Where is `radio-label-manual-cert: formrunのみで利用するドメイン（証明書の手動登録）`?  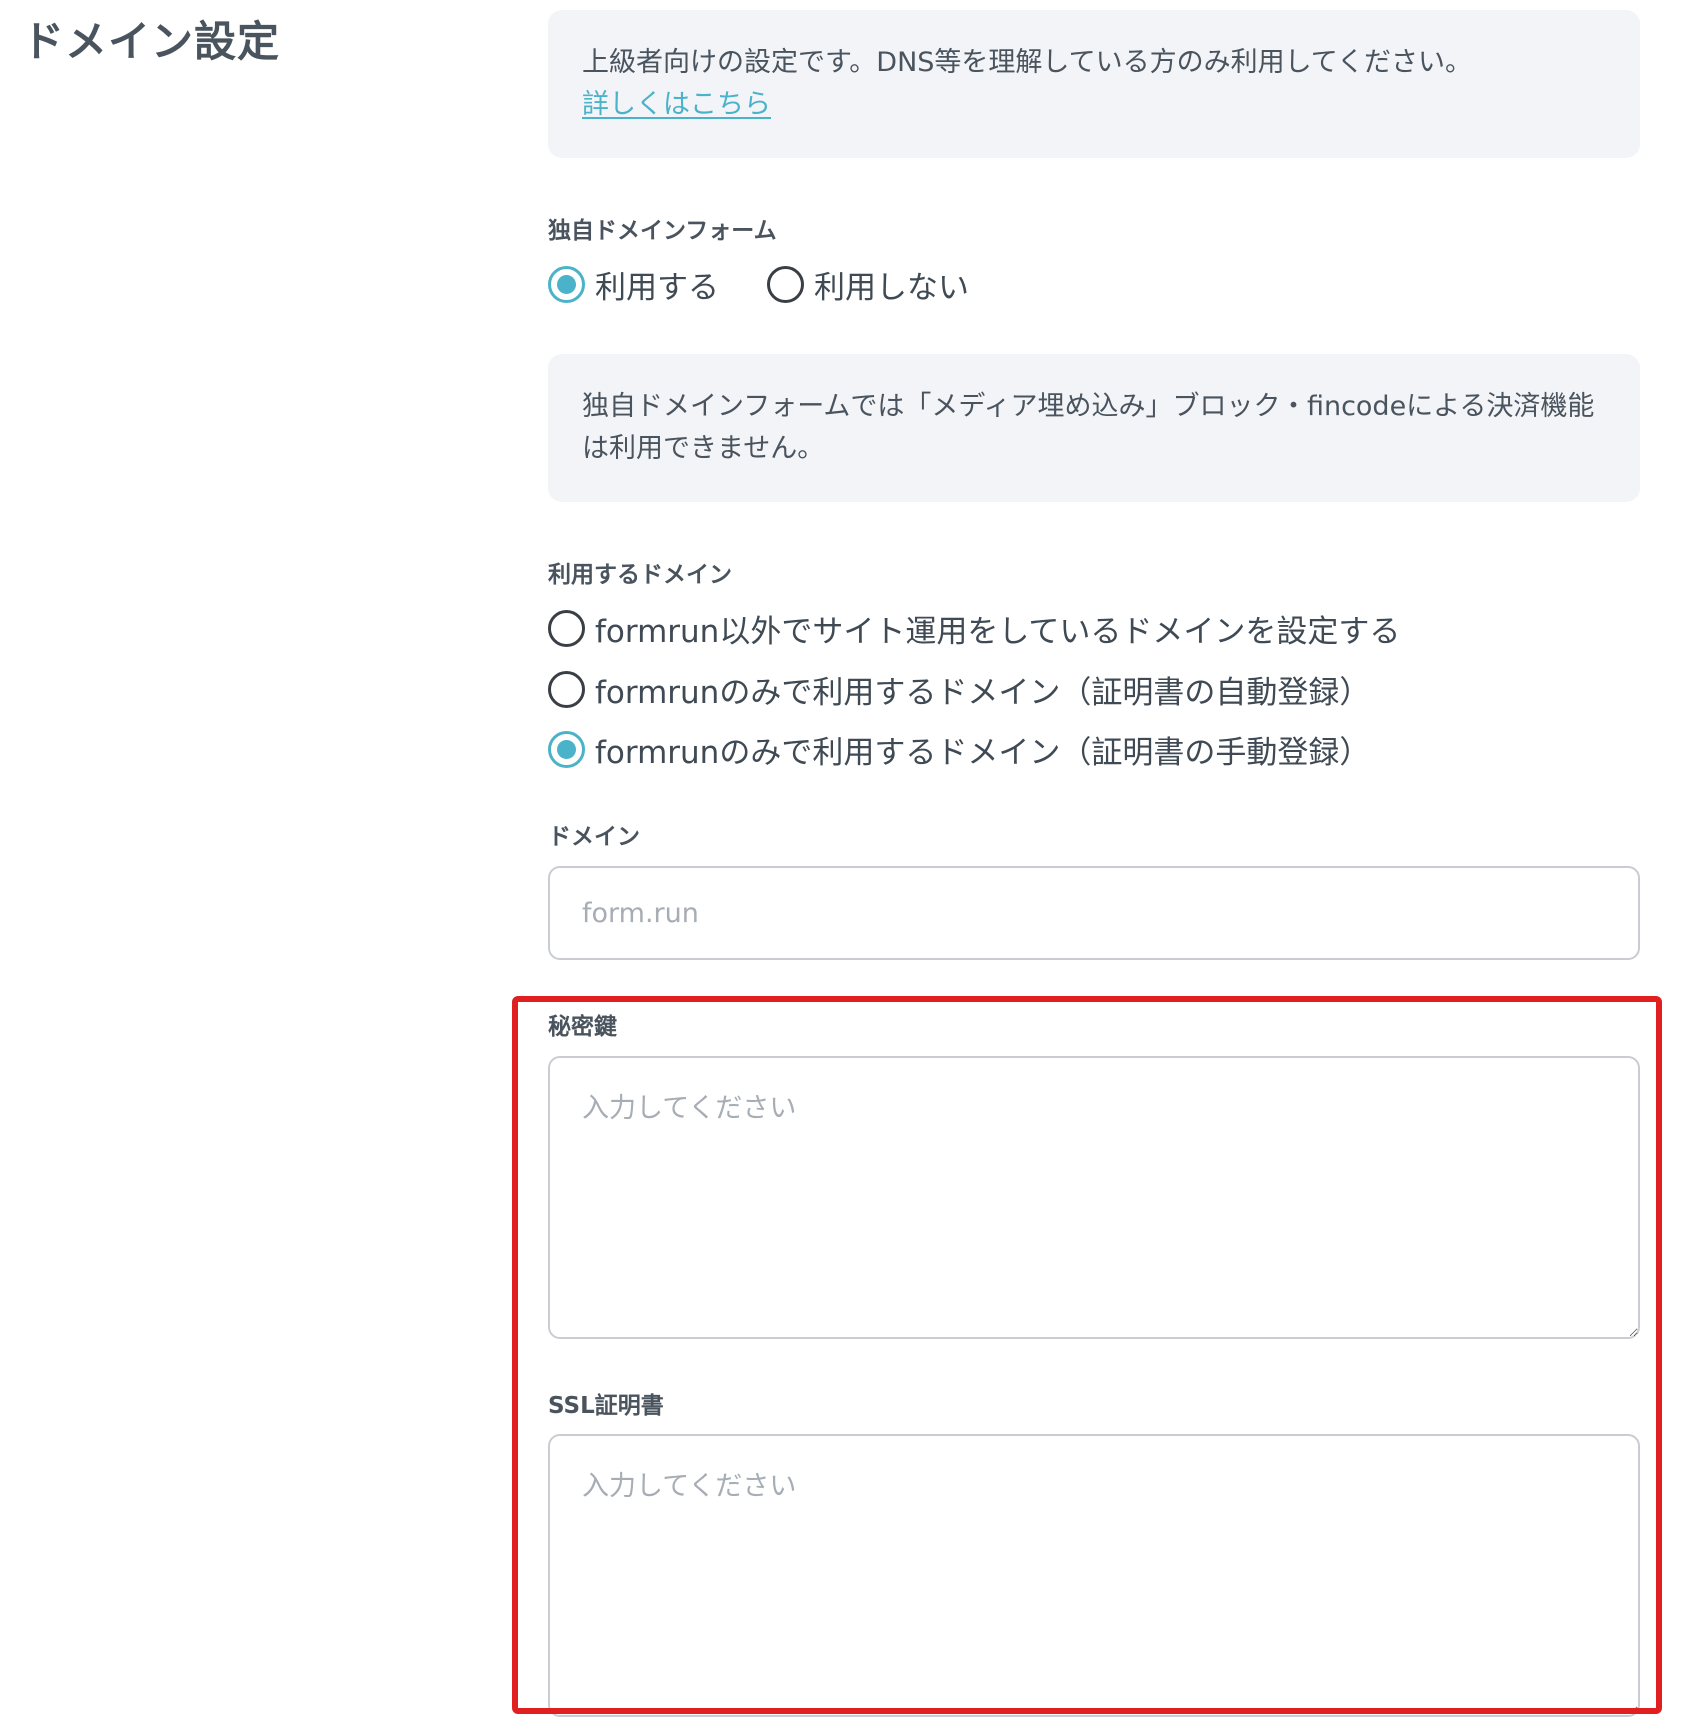
radio-label-manual-cert: formrunのみで利用するドメイン（証明書の手動登録） is located at coordinates (983, 752).